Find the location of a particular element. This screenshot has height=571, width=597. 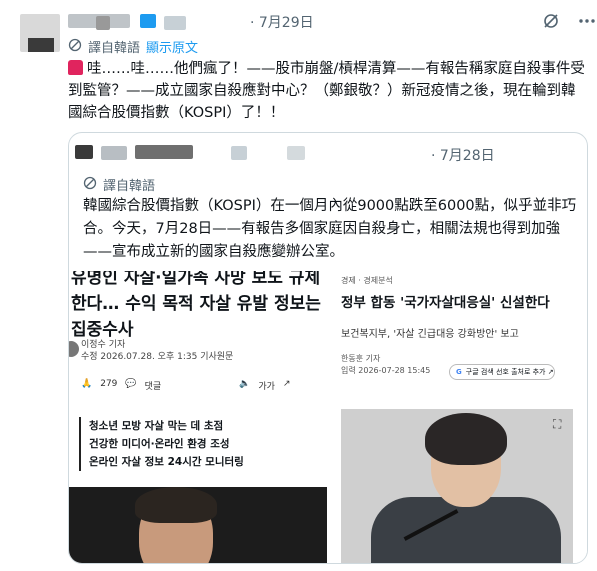

right-article-time: 입력 2026-07-28 15:45 is located at coordinates (386, 370).